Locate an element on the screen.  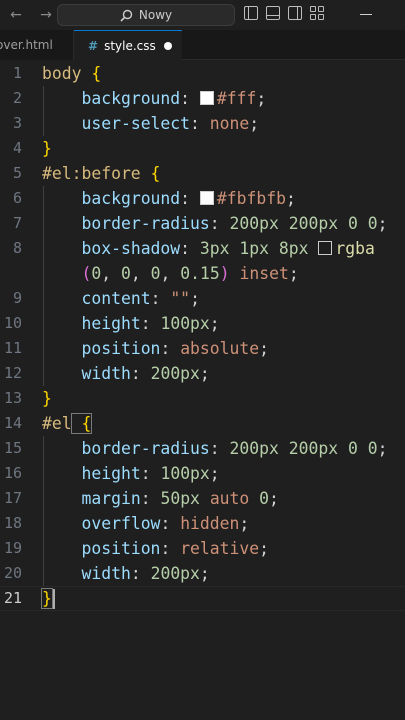
line-number: 14 is located at coordinates (12, 423).